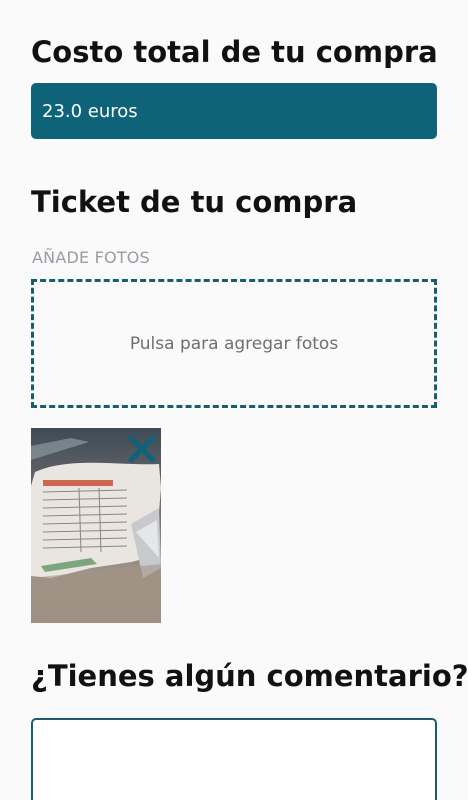 The width and height of the screenshot is (468, 800). Describe the element at coordinates (91, 257) in the screenshot. I see `add-photos-label: AÑADE FOTOS` at that location.